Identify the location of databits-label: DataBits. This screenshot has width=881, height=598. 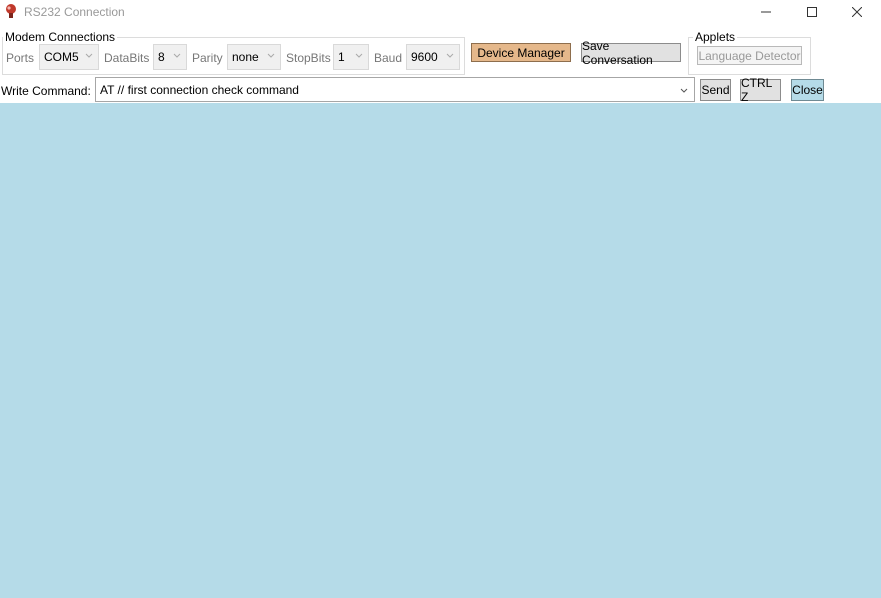
(127, 58).